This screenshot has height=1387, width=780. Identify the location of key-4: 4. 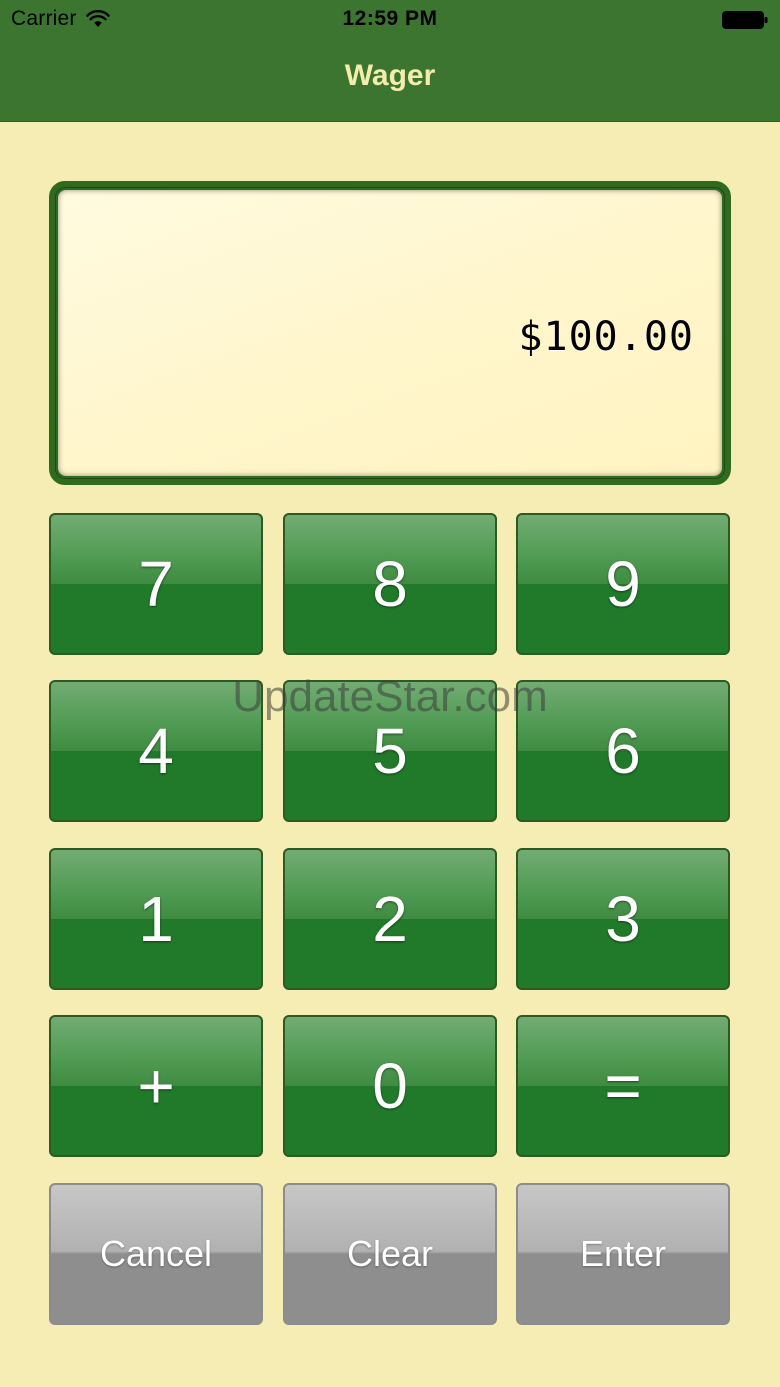
(156, 751).